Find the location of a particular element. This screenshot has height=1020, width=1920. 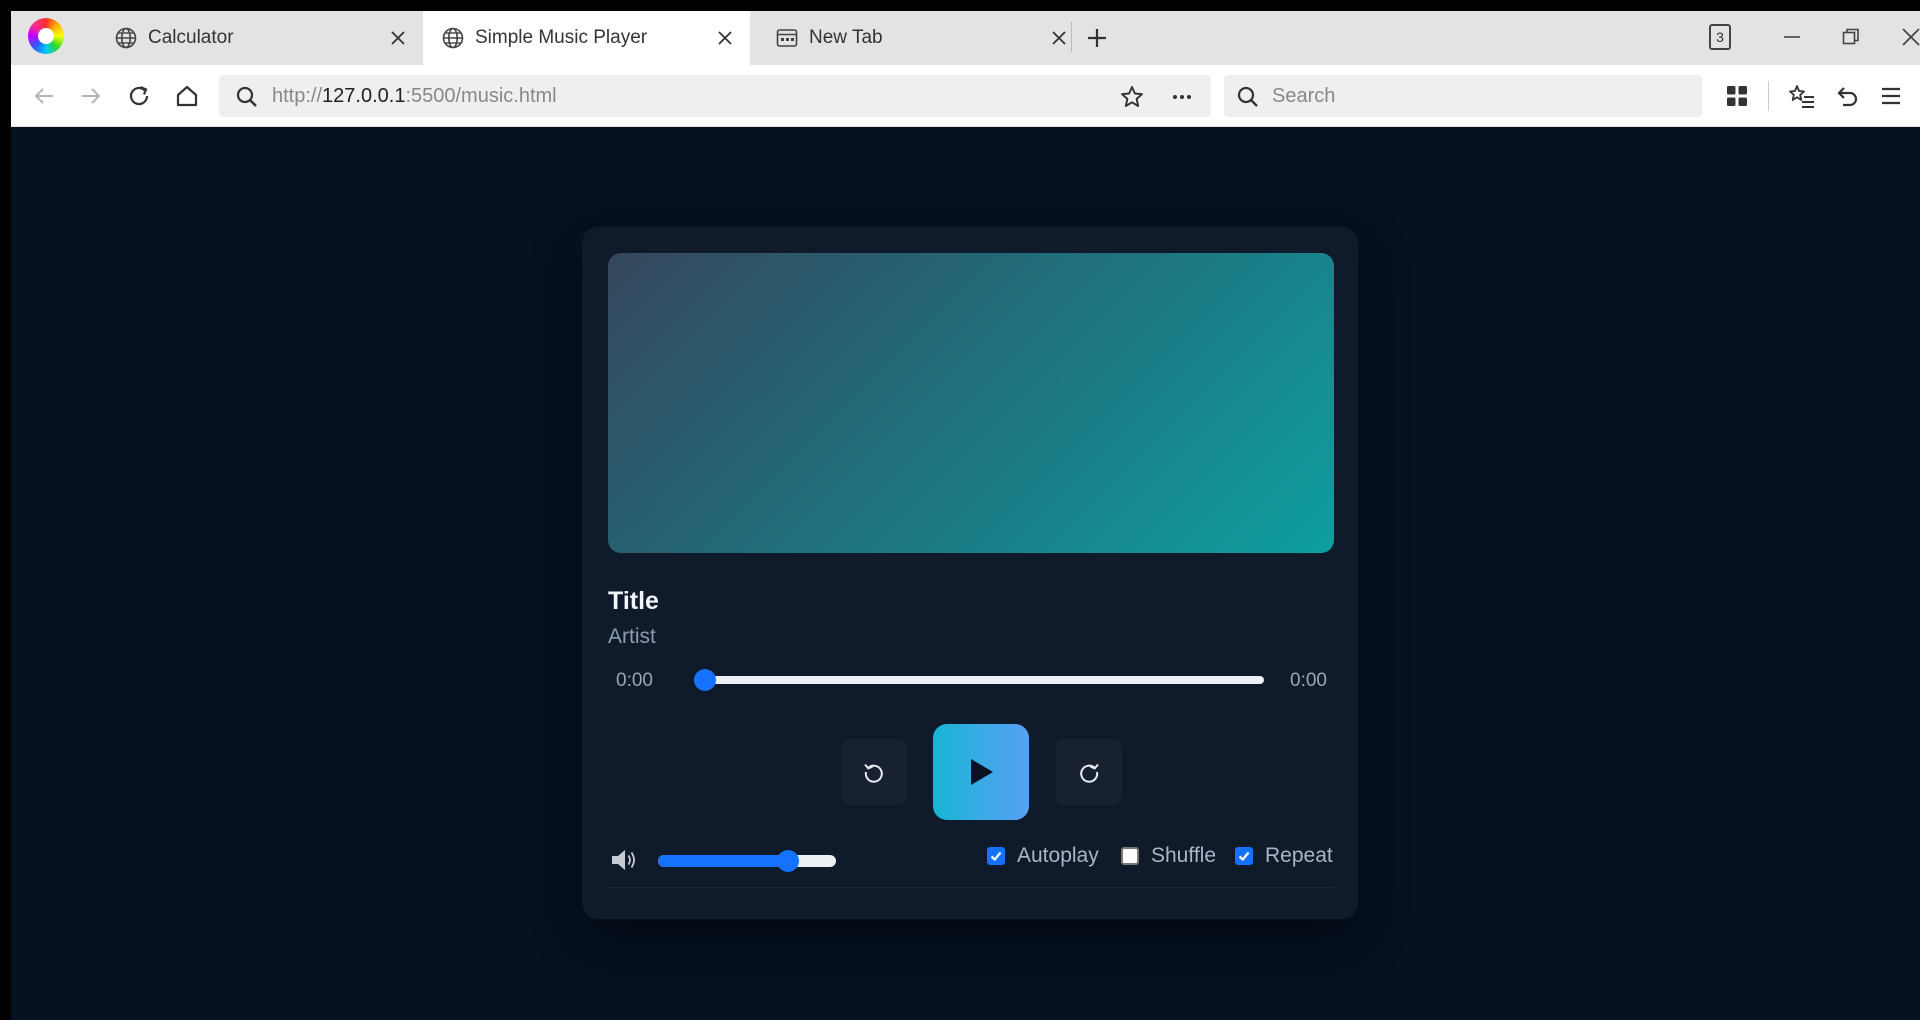

close-window-icon is located at coordinates (1908, 37).